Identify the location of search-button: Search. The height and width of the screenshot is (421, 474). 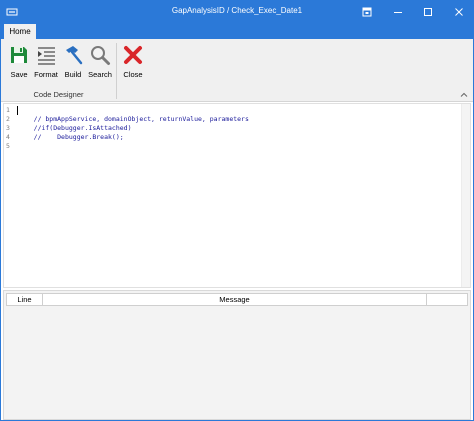
(100, 63).